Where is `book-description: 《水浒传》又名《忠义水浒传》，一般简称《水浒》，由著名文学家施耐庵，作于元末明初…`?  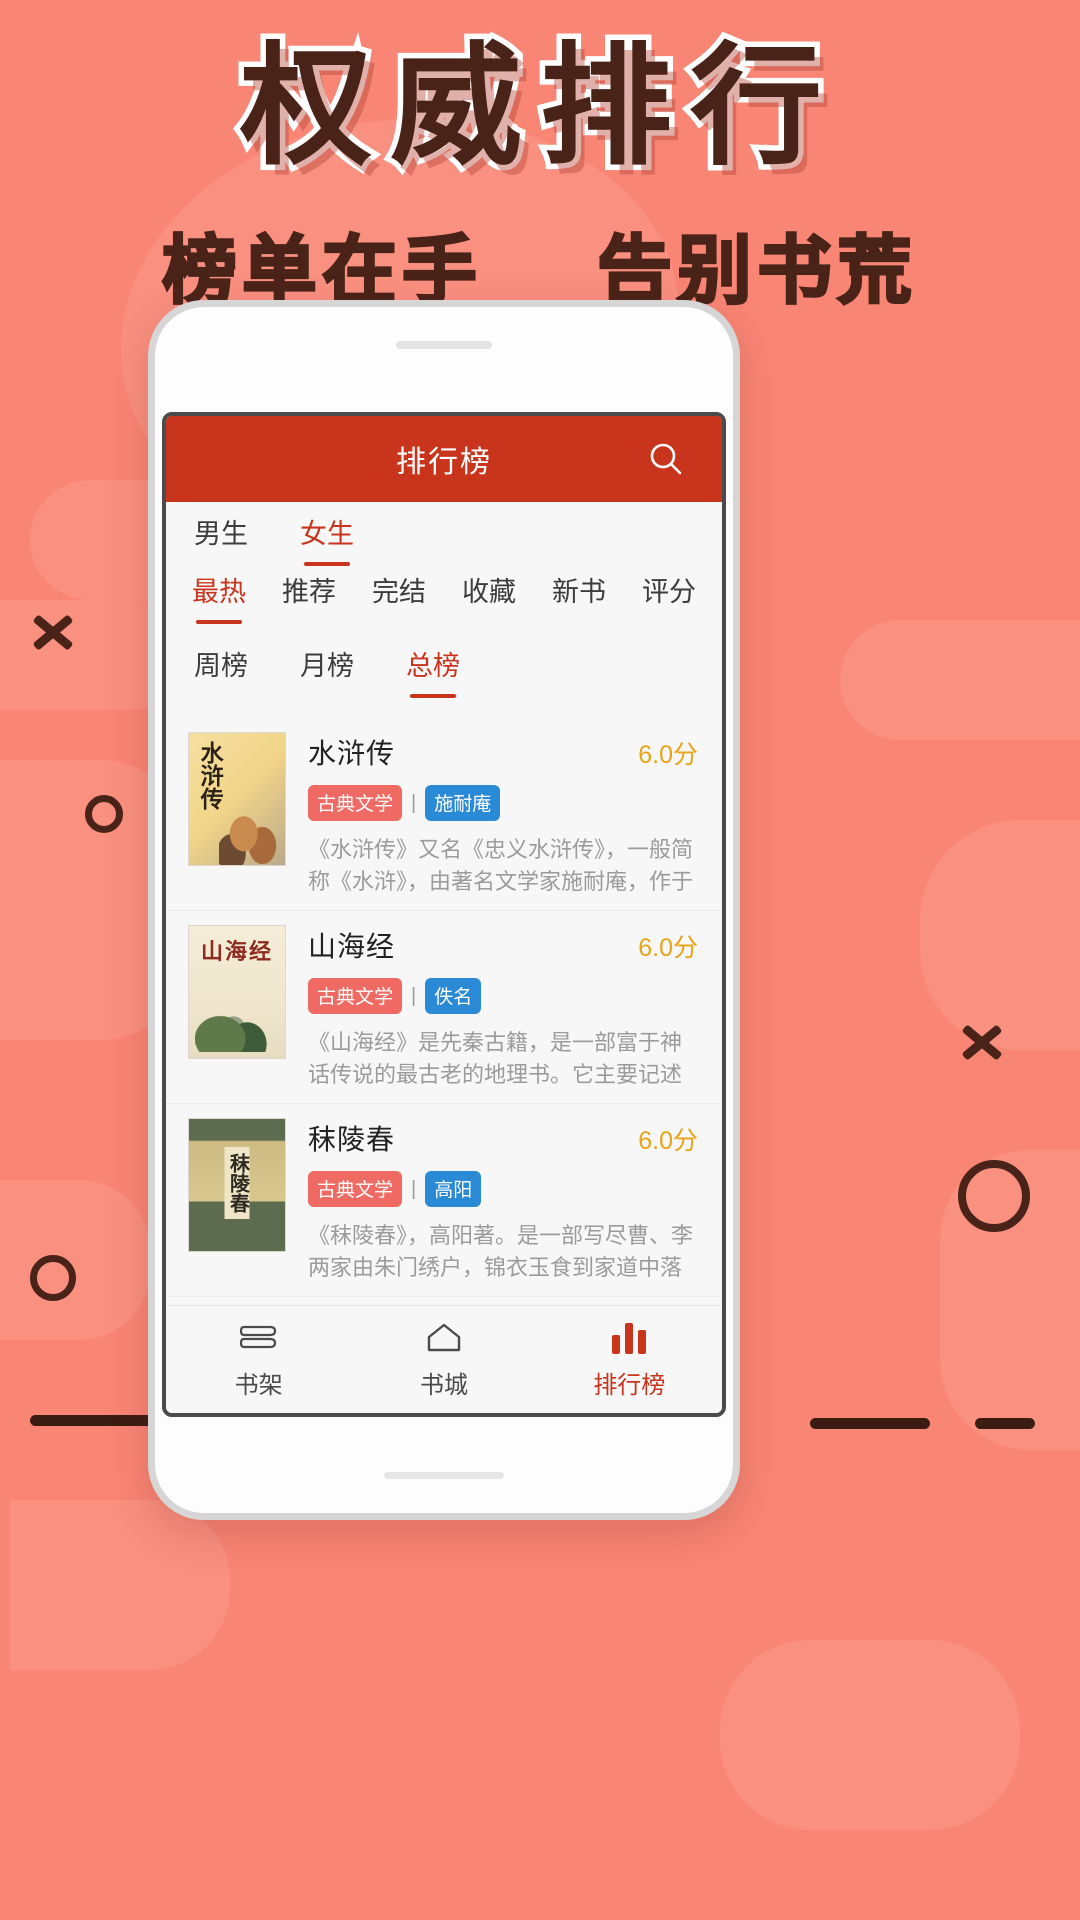 book-description: 《水浒传》又名《忠义水浒传》，一般简称《水浒》，由著名文学家施耐庵，作于元末明初… is located at coordinates (501, 865).